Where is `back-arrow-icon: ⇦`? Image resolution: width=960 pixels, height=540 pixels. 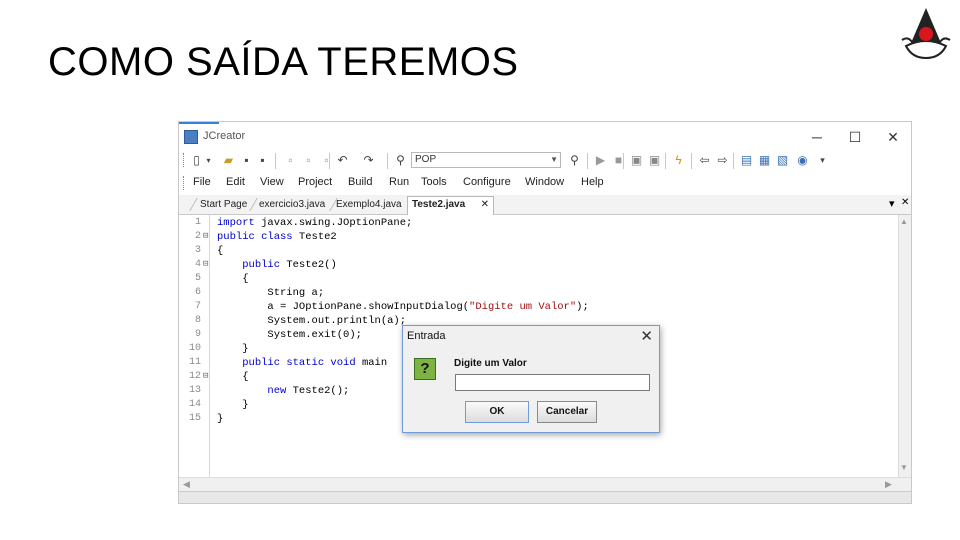 back-arrow-icon: ⇦ is located at coordinates (704, 160).